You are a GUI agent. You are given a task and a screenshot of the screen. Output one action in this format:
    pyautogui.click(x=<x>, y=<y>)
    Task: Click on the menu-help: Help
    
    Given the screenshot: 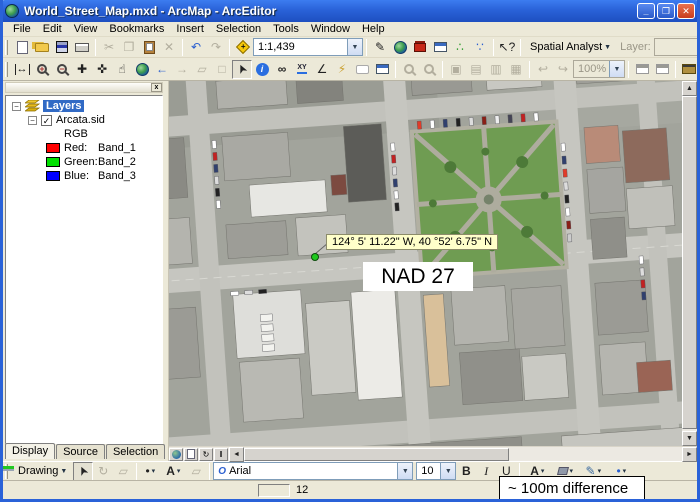 What is the action you would take?
    pyautogui.click(x=373, y=29)
    